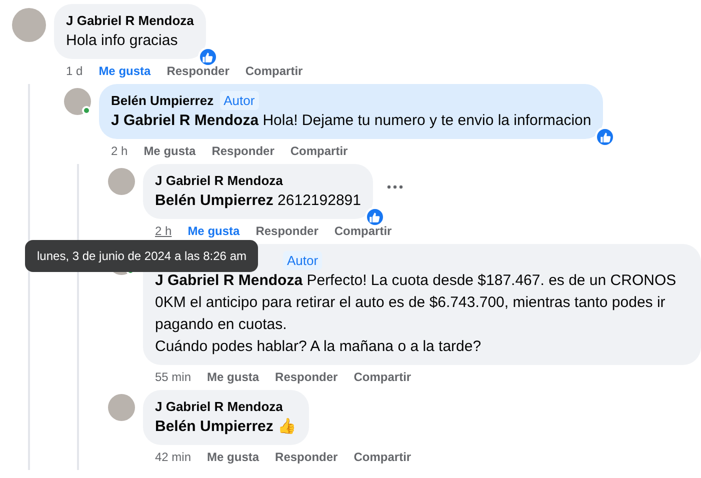 The image size is (701, 478). What do you see at coordinates (226, 427) in the screenshot?
I see `comment-text: Belén Umpierrez 👍` at bounding box center [226, 427].